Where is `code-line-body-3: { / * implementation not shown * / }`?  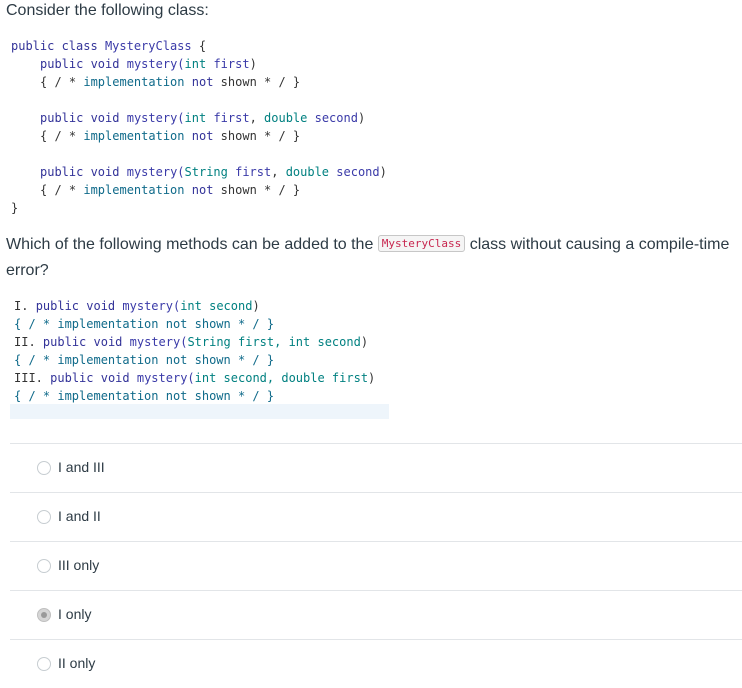 code-line-body-3: { / * implementation not shown * / } is located at coordinates (170, 190).